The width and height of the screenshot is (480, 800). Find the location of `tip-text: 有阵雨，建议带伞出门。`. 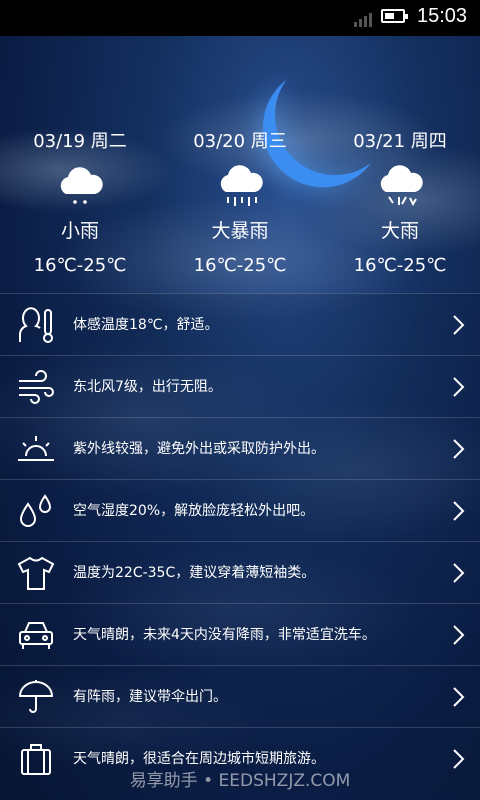

tip-text: 有阵雨，建议带伞出门。 is located at coordinates (150, 697).